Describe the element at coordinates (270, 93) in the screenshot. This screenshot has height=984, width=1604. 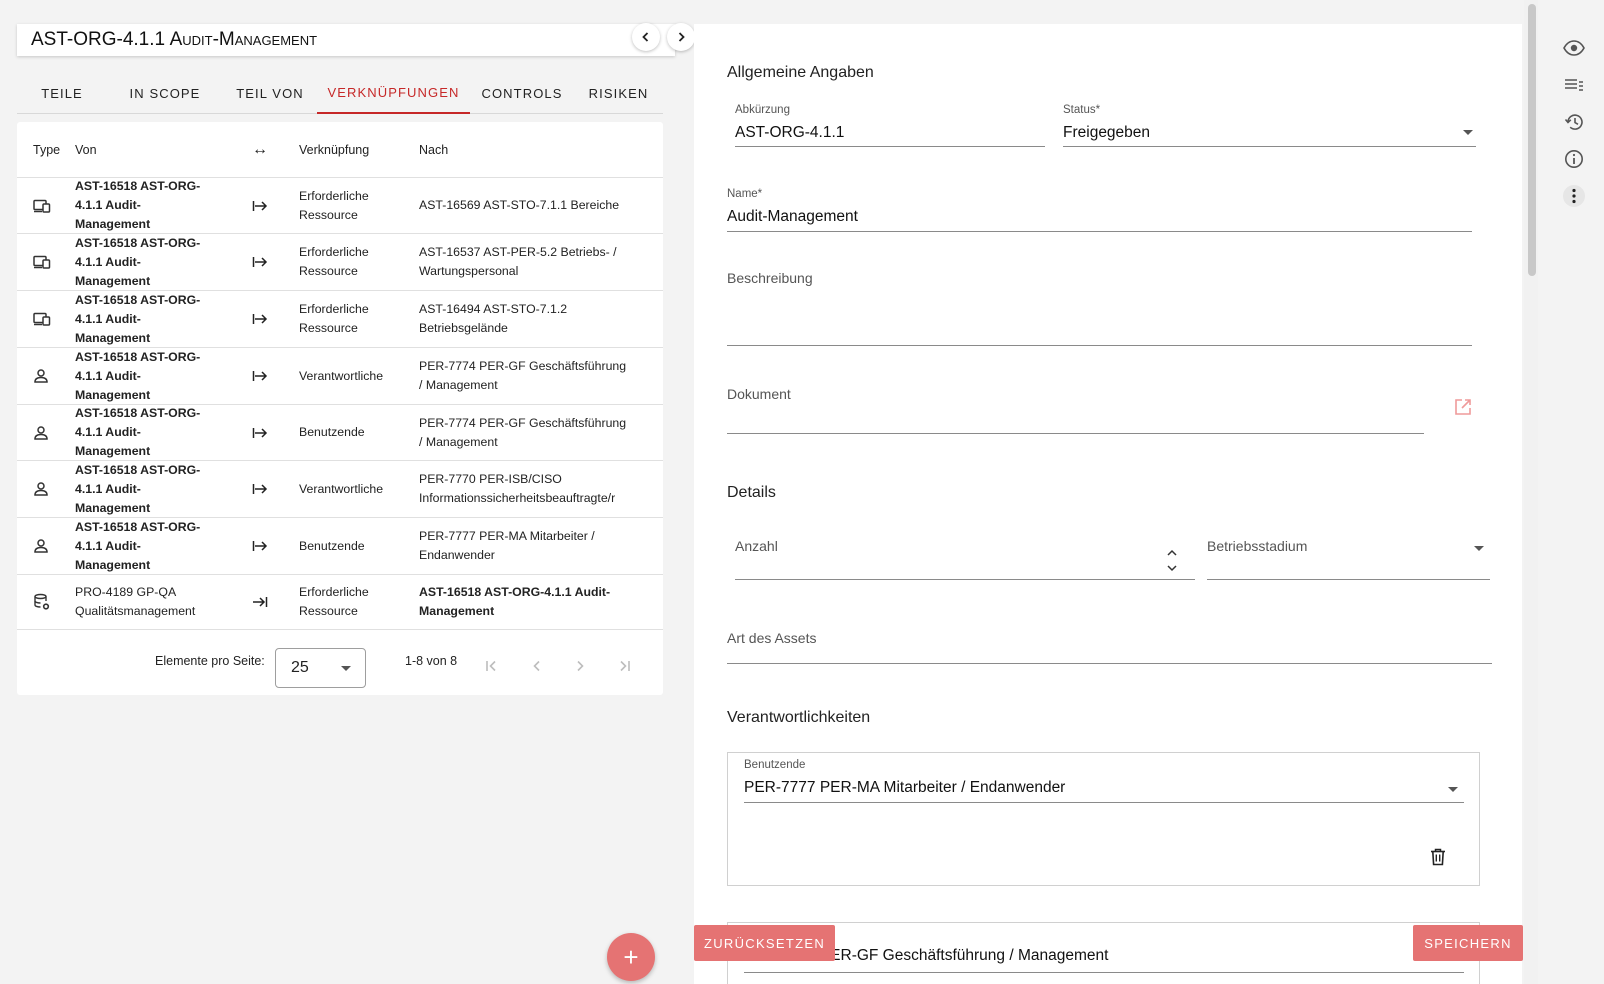
I see `tab-teil-von: Teil von` at that location.